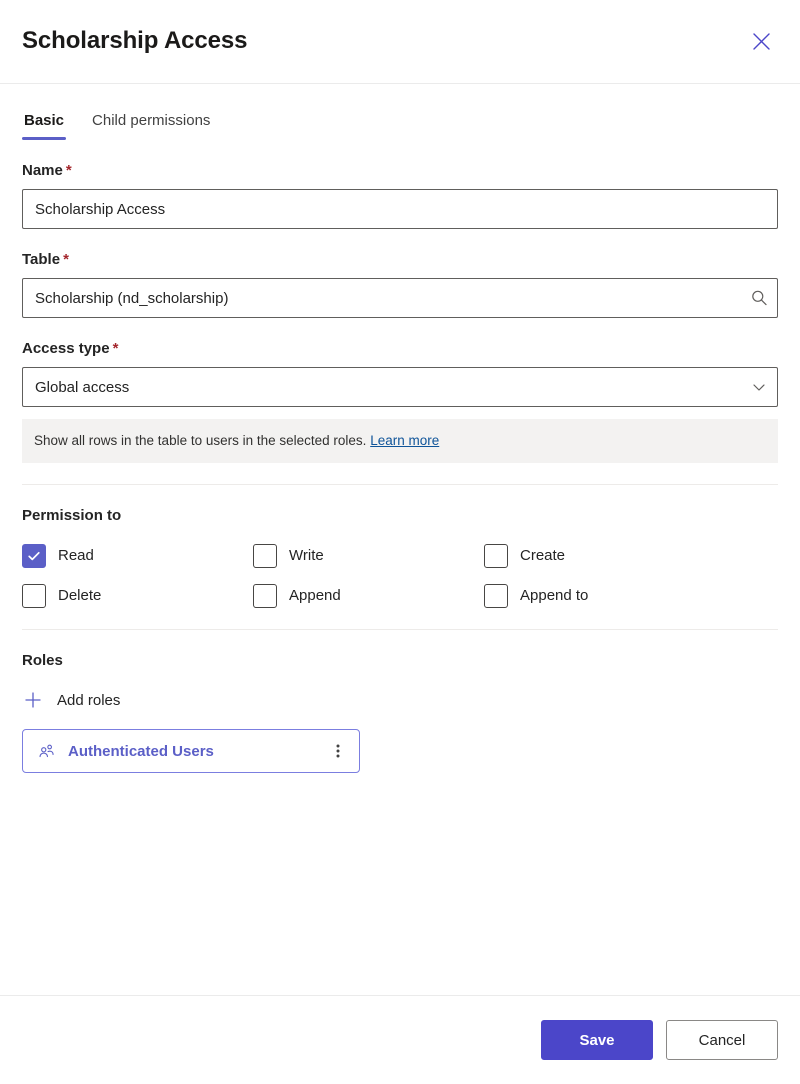 This screenshot has height=1084, width=800. What do you see at coordinates (42, 661) in the screenshot?
I see `roles-title: Roles` at bounding box center [42, 661].